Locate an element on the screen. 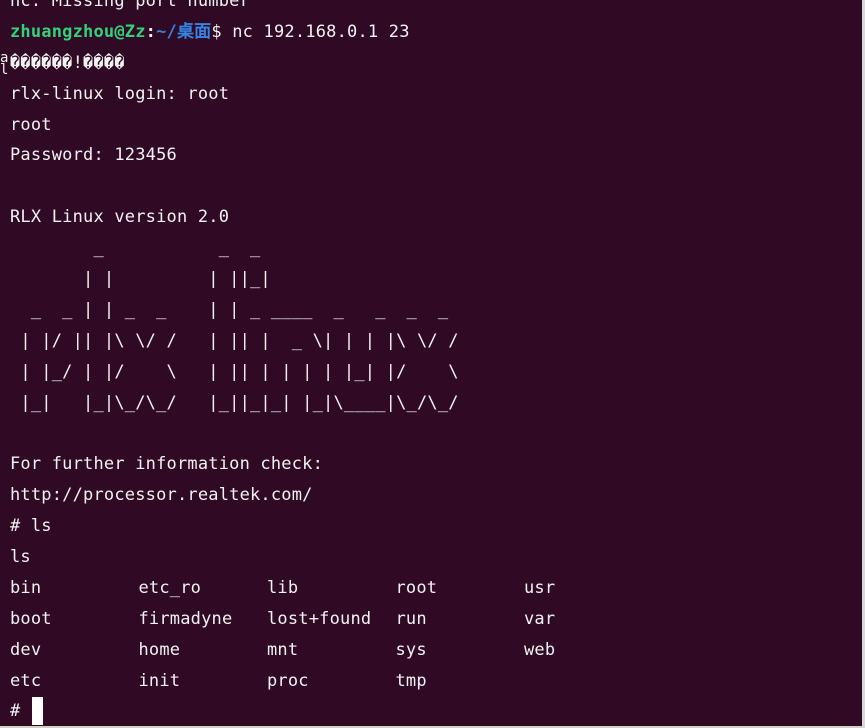 This screenshot has height=728, width=865. shell-prompt-line: zhuangzhou@Zz:~/桌面$ nc 192.168.0.1 23 is located at coordinates (331, 32).